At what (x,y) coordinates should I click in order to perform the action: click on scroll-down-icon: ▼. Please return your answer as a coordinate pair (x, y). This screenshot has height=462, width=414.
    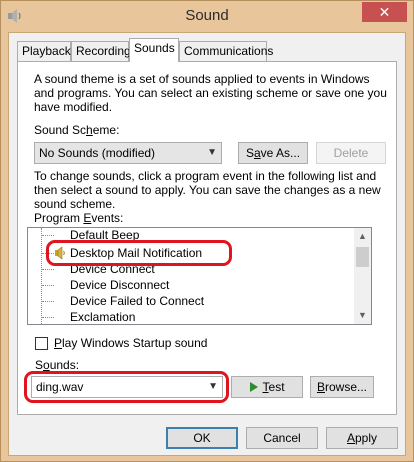
    Looking at the image, I should click on (362, 315).